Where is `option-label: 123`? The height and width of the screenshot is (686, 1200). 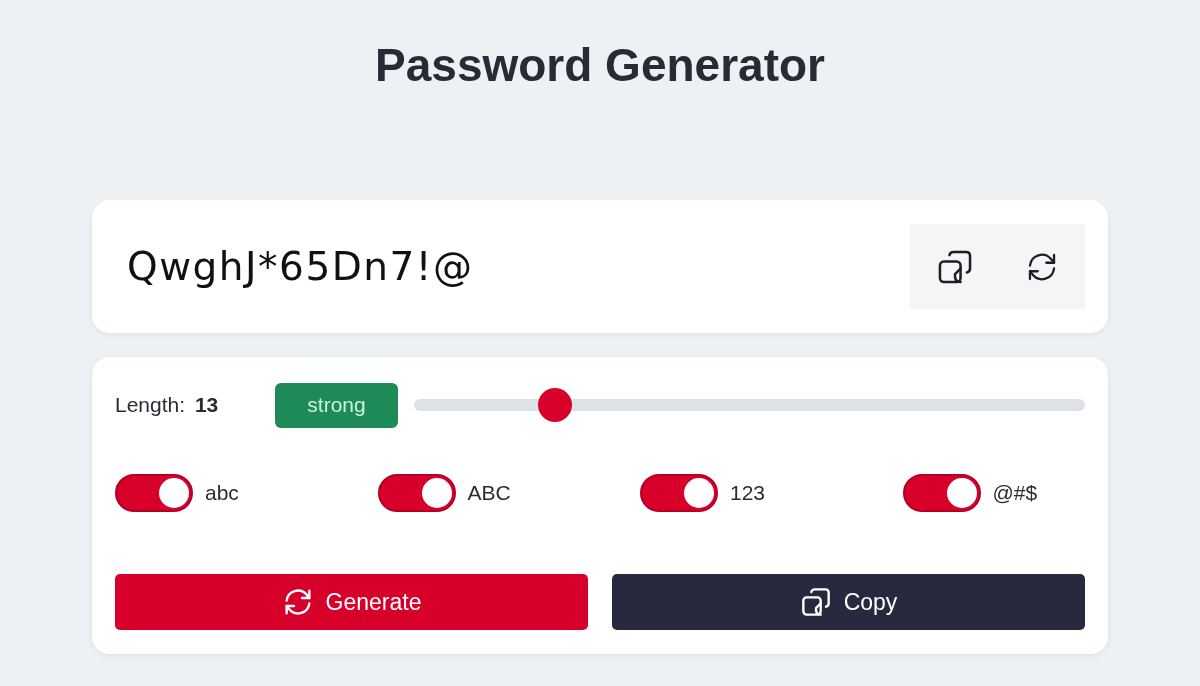
option-label: 123 is located at coordinates (748, 493).